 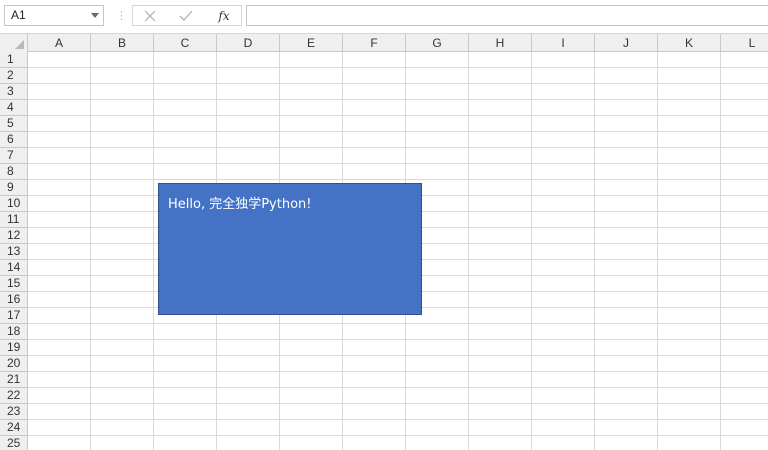 I want to click on row-header: 17, so click(x=14, y=316).